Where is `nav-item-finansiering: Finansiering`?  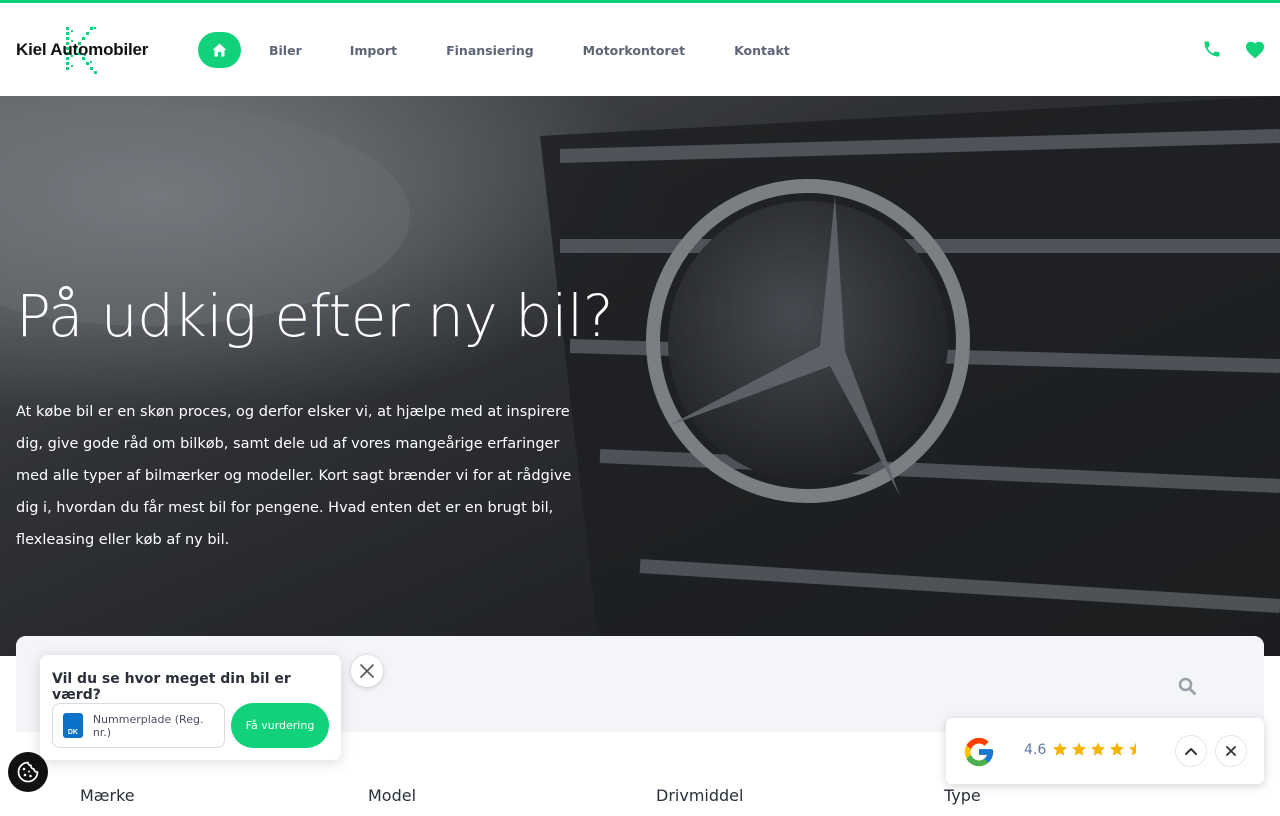
nav-item-finansiering: Finansiering is located at coordinates (490, 50).